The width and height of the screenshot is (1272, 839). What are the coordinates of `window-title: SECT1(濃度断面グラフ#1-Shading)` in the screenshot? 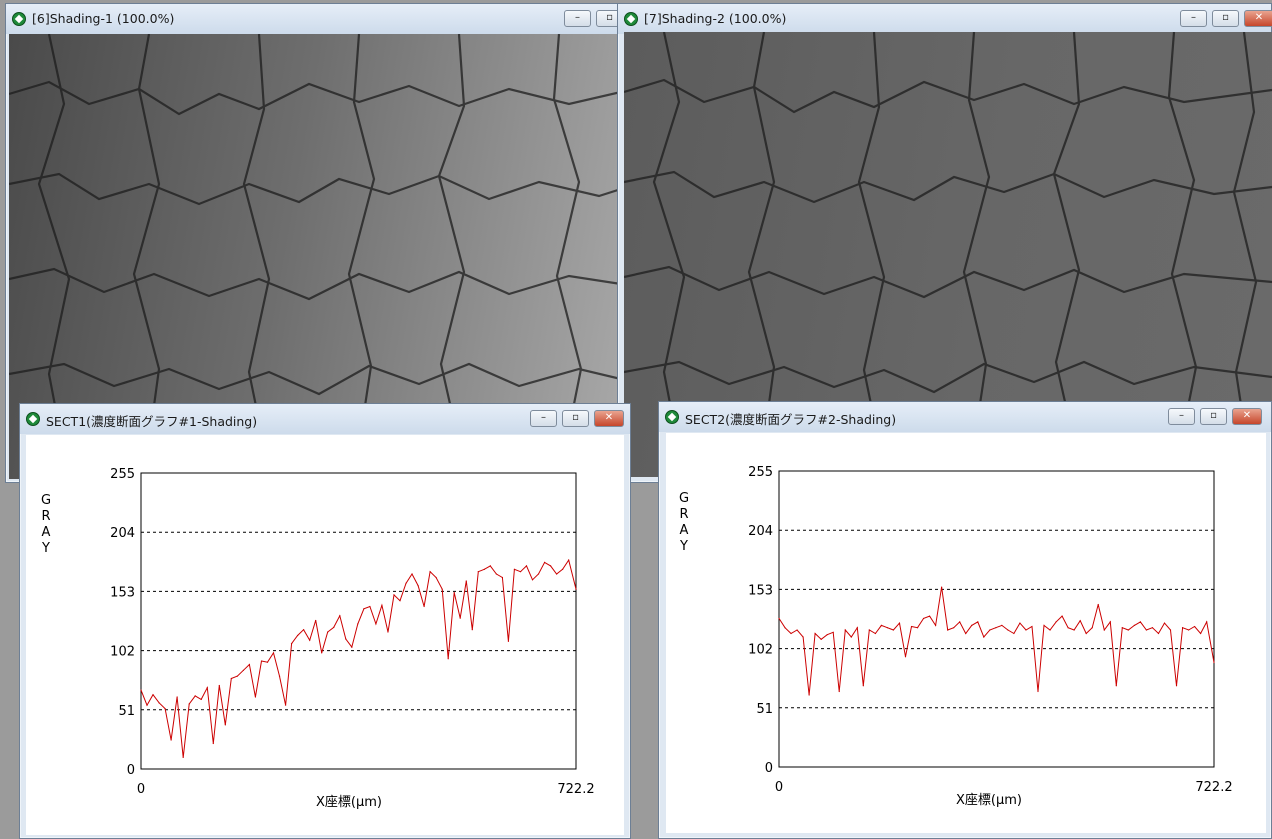 It's located at (152, 421).